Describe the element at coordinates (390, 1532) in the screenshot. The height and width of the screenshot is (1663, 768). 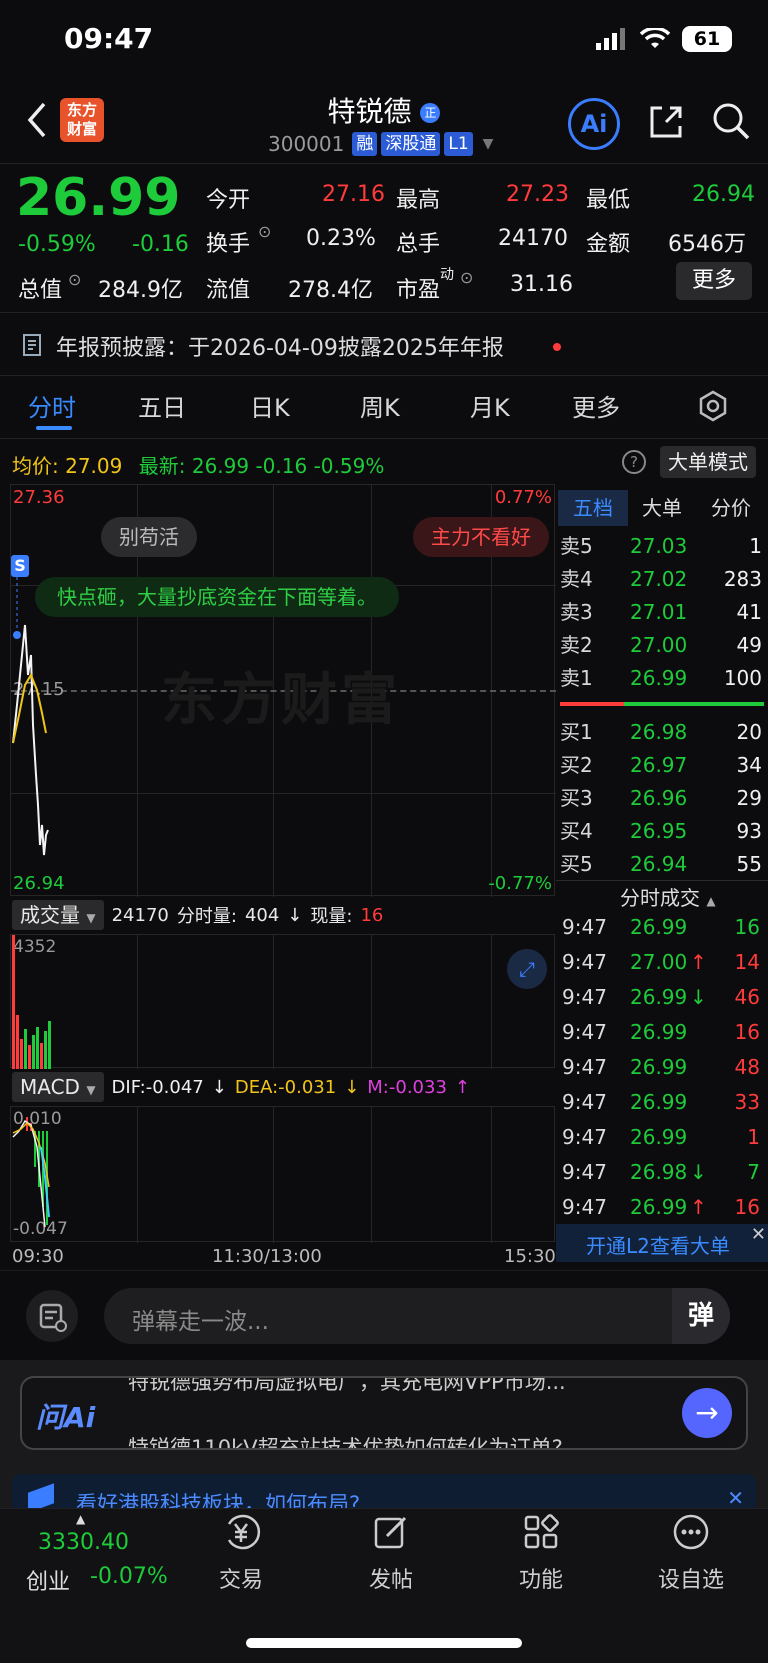
I see `edit-icon` at that location.